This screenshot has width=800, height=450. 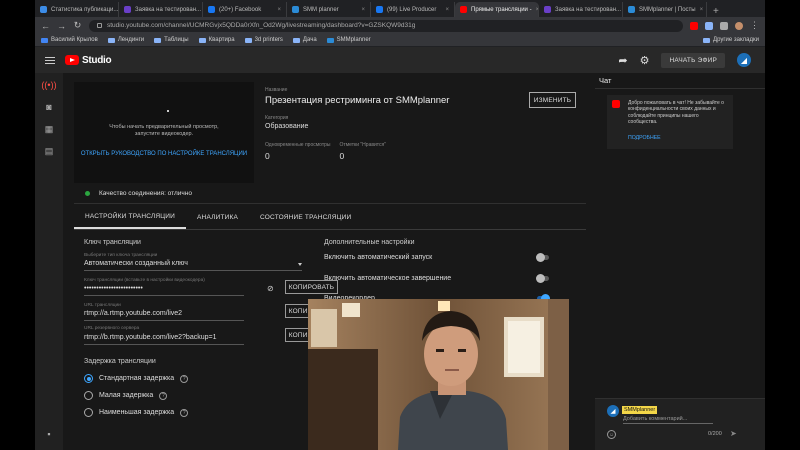 What do you see at coordinates (130, 217) in the screenshot?
I see `tab-stream-settings: НАСТРОЙКИ ТРАНСЛЯЦИИ` at bounding box center [130, 217].